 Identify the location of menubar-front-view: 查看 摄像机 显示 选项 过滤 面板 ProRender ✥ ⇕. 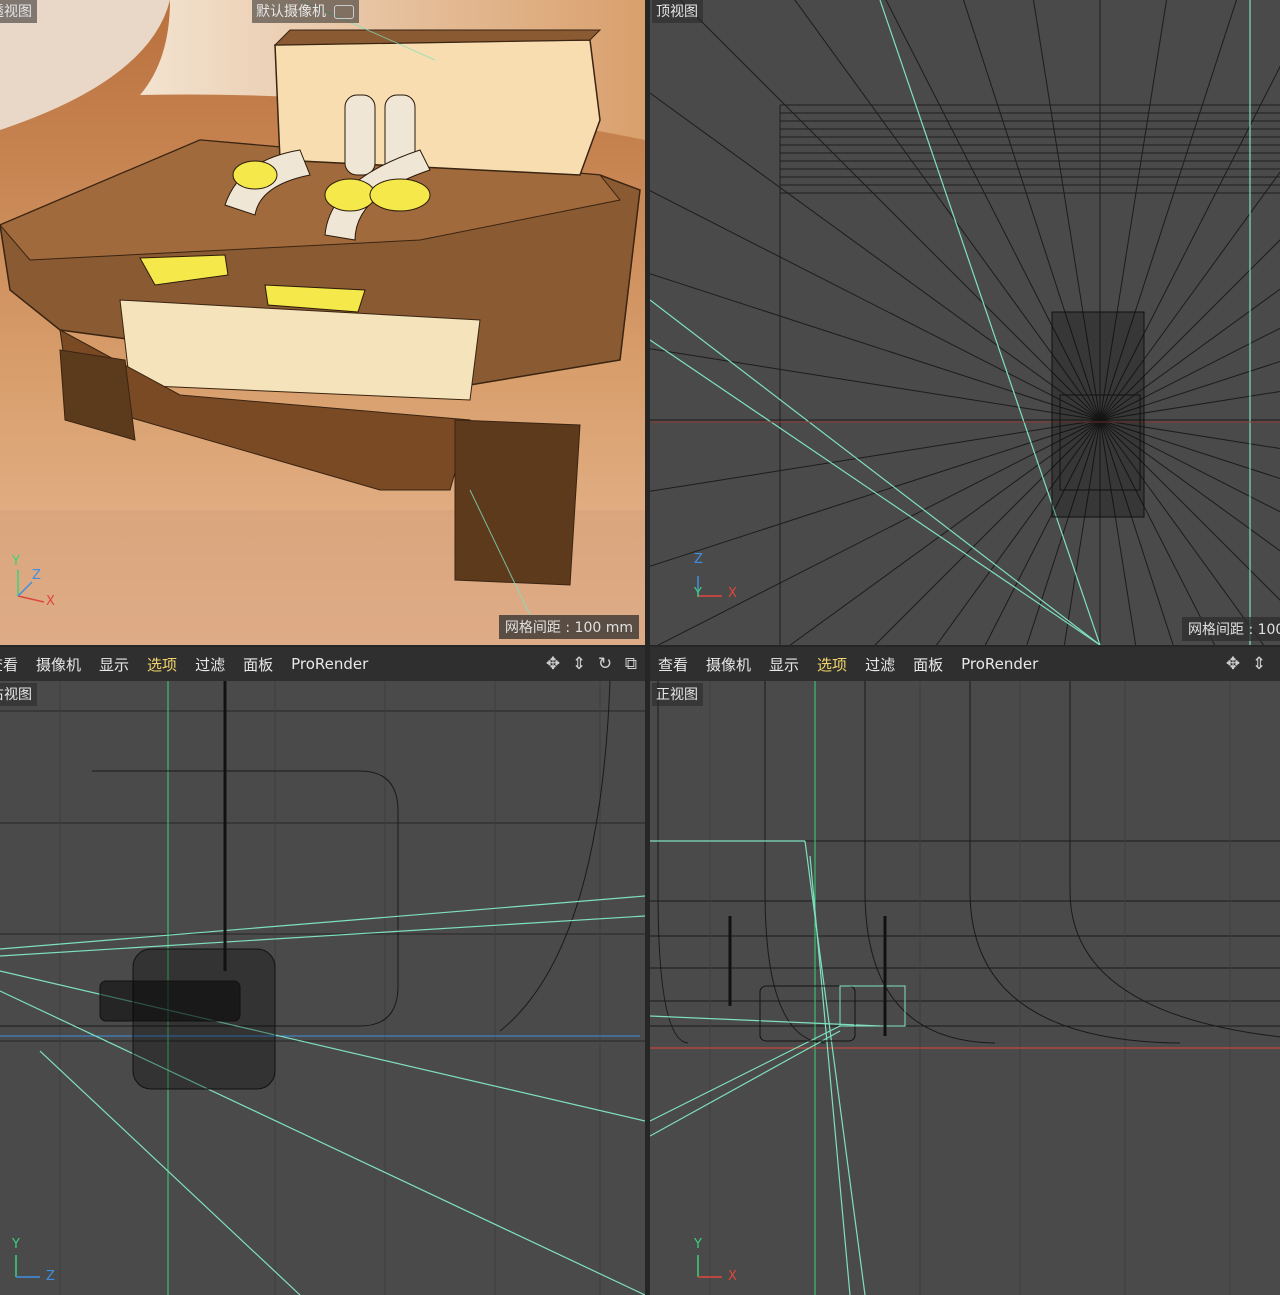
(965, 664).